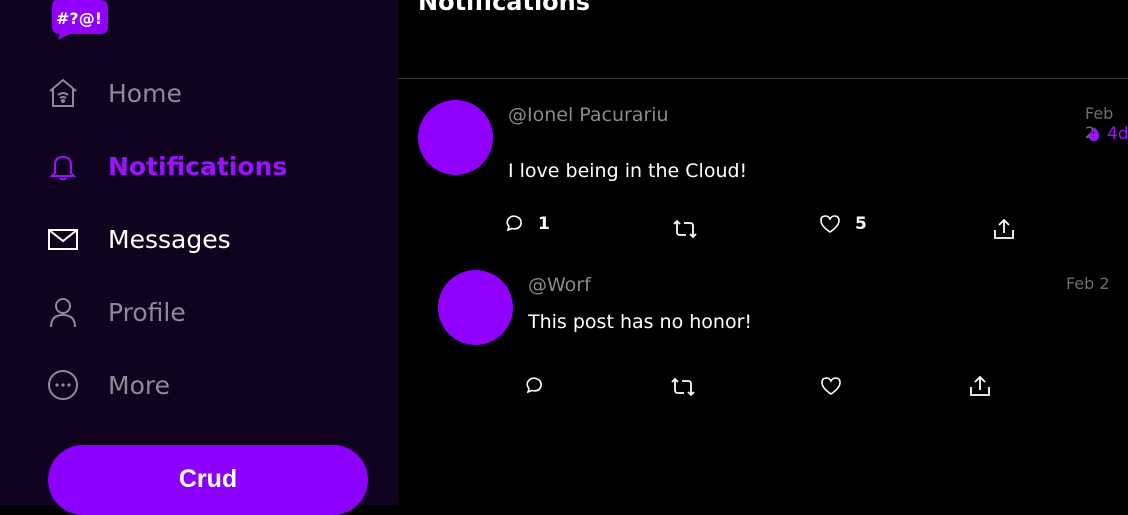 This screenshot has width=1128, height=515. Describe the element at coordinates (763, 78) in the screenshot. I see `header-divider` at that location.